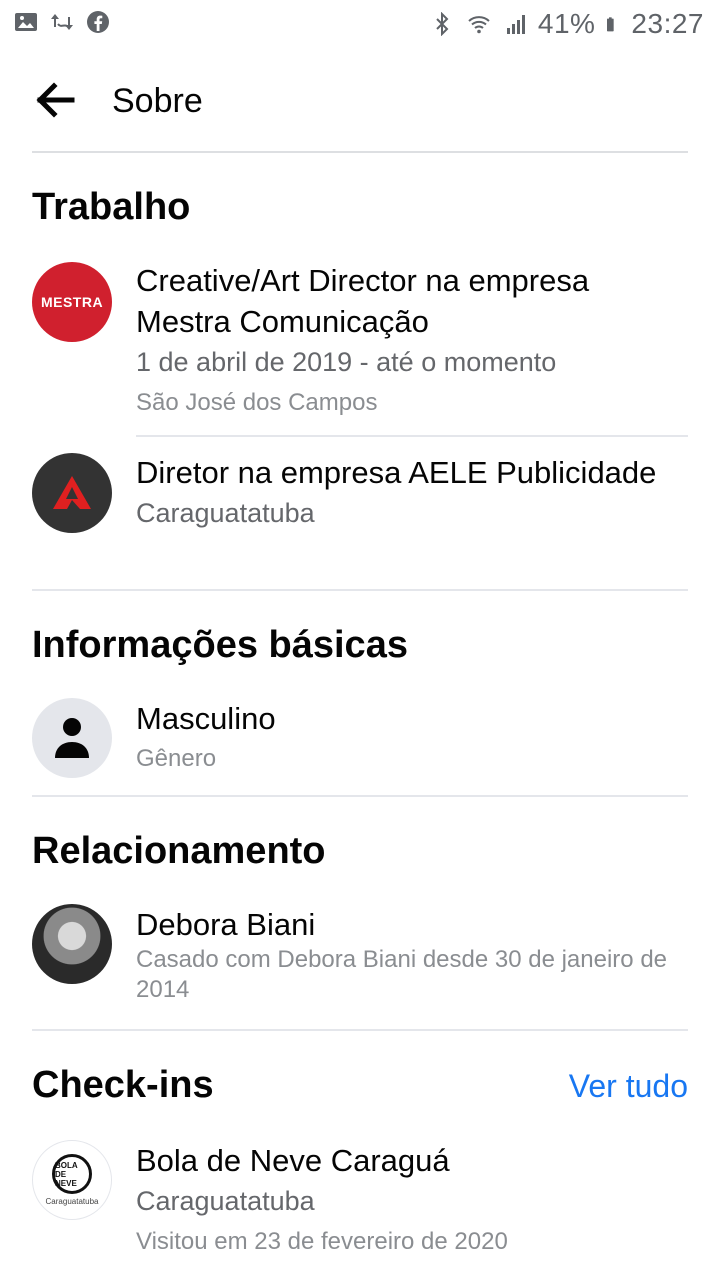 The image size is (720, 1280). Describe the element at coordinates (515, 24) in the screenshot. I see `signal-icon` at that location.